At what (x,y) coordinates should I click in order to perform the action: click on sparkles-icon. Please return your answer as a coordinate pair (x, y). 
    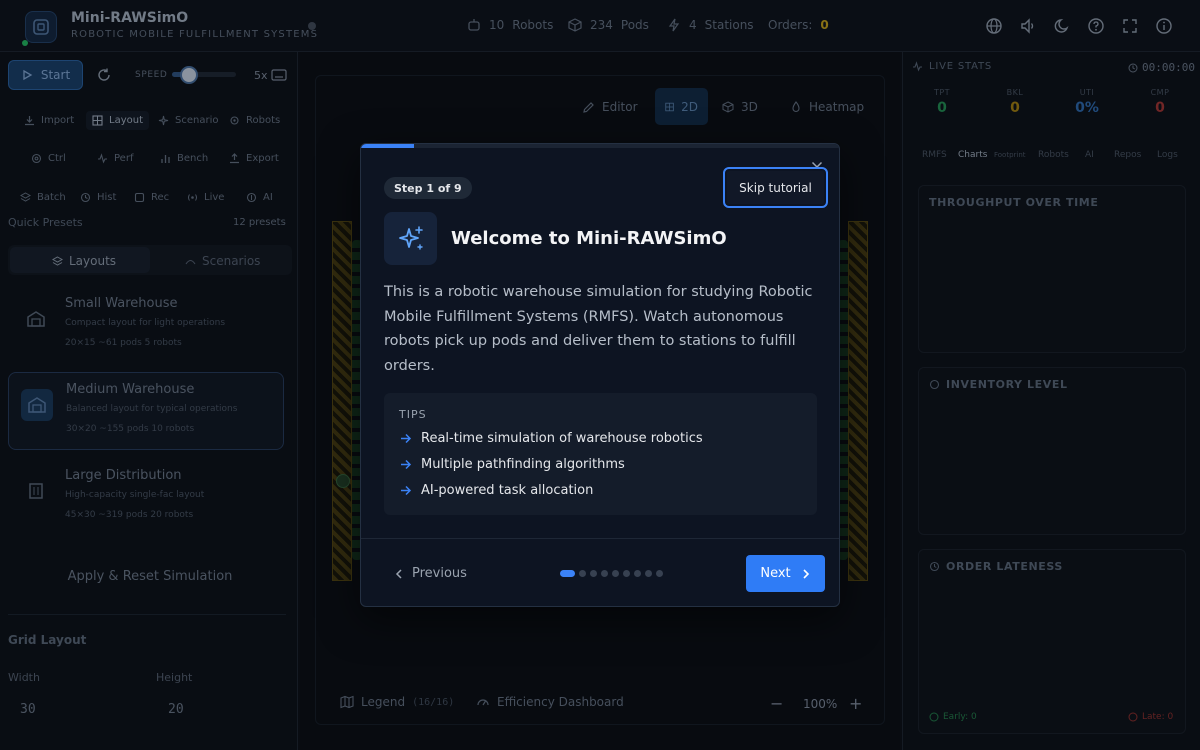
    Looking at the image, I should click on (410, 237).